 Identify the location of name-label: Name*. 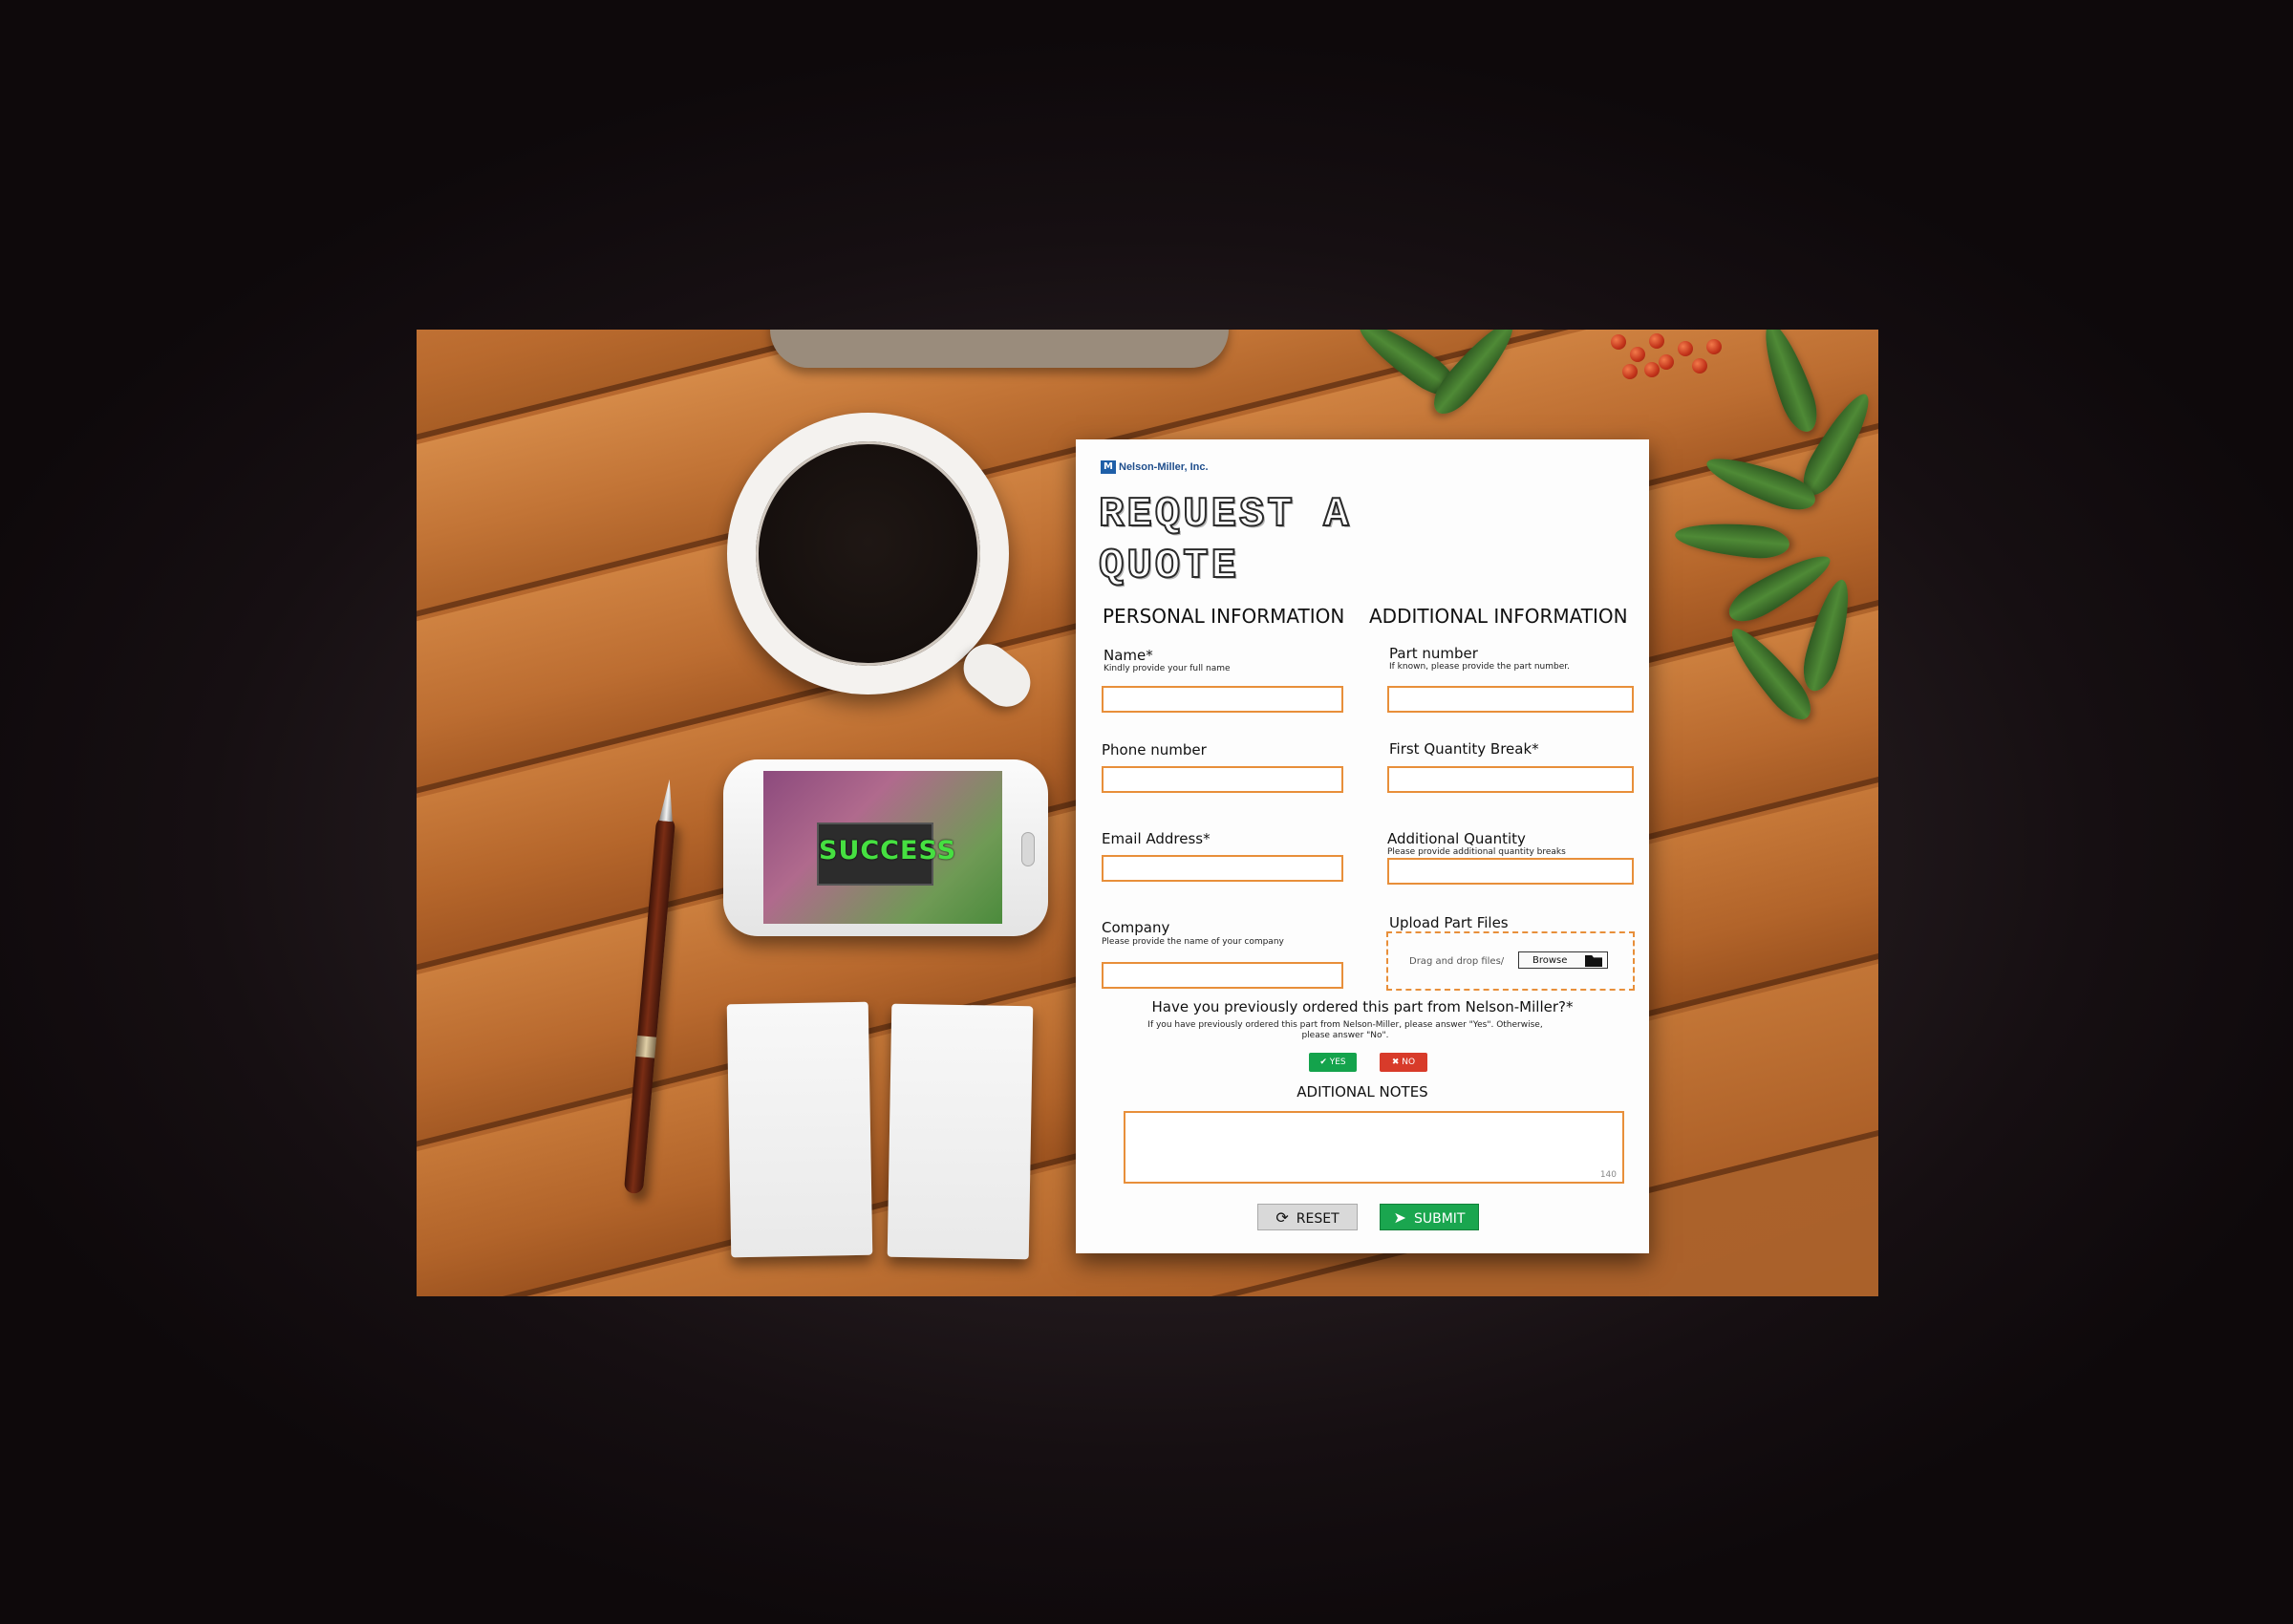
(1128, 656).